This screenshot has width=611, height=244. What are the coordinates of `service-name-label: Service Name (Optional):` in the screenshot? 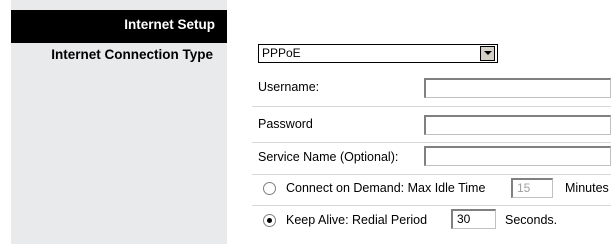 It's located at (328, 157).